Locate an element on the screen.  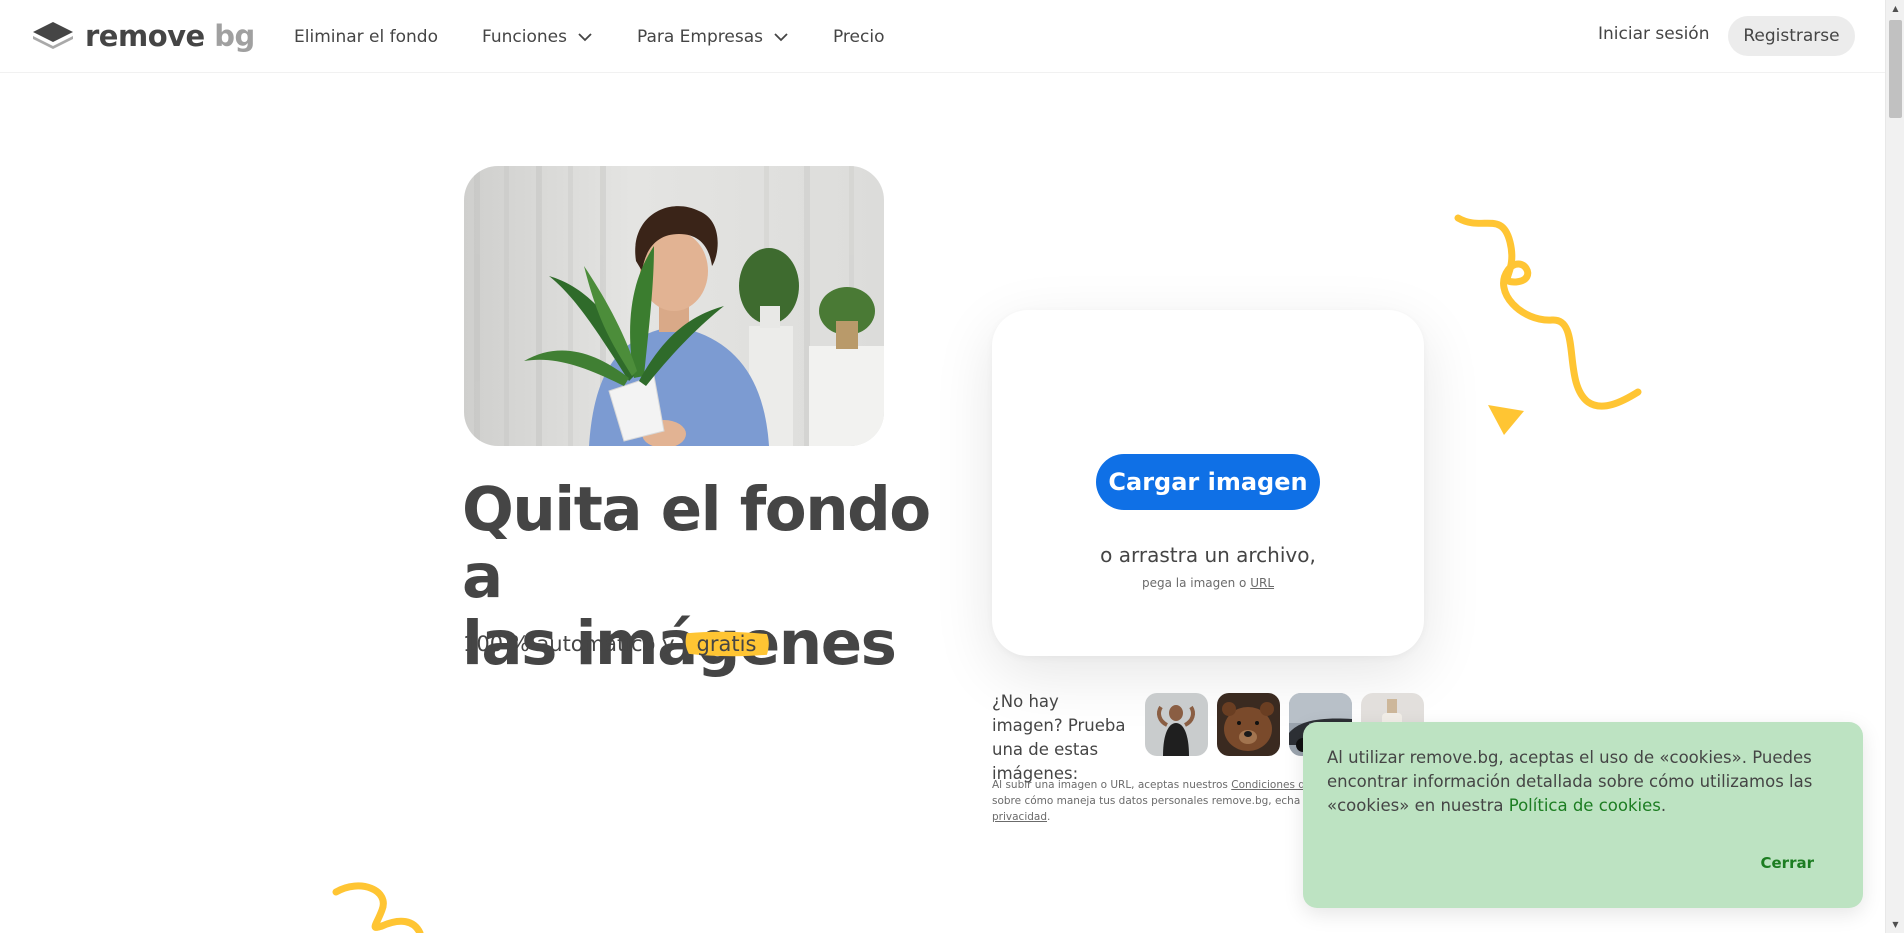
sample-bear-thumbnail is located at coordinates (1248, 724).